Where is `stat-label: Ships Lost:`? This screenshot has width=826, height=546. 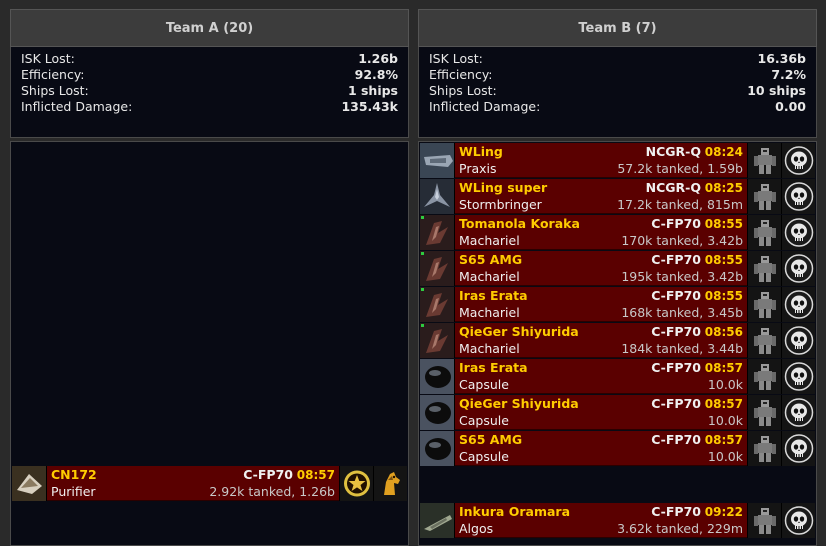
stat-label: Ships Lost: is located at coordinates (55, 90).